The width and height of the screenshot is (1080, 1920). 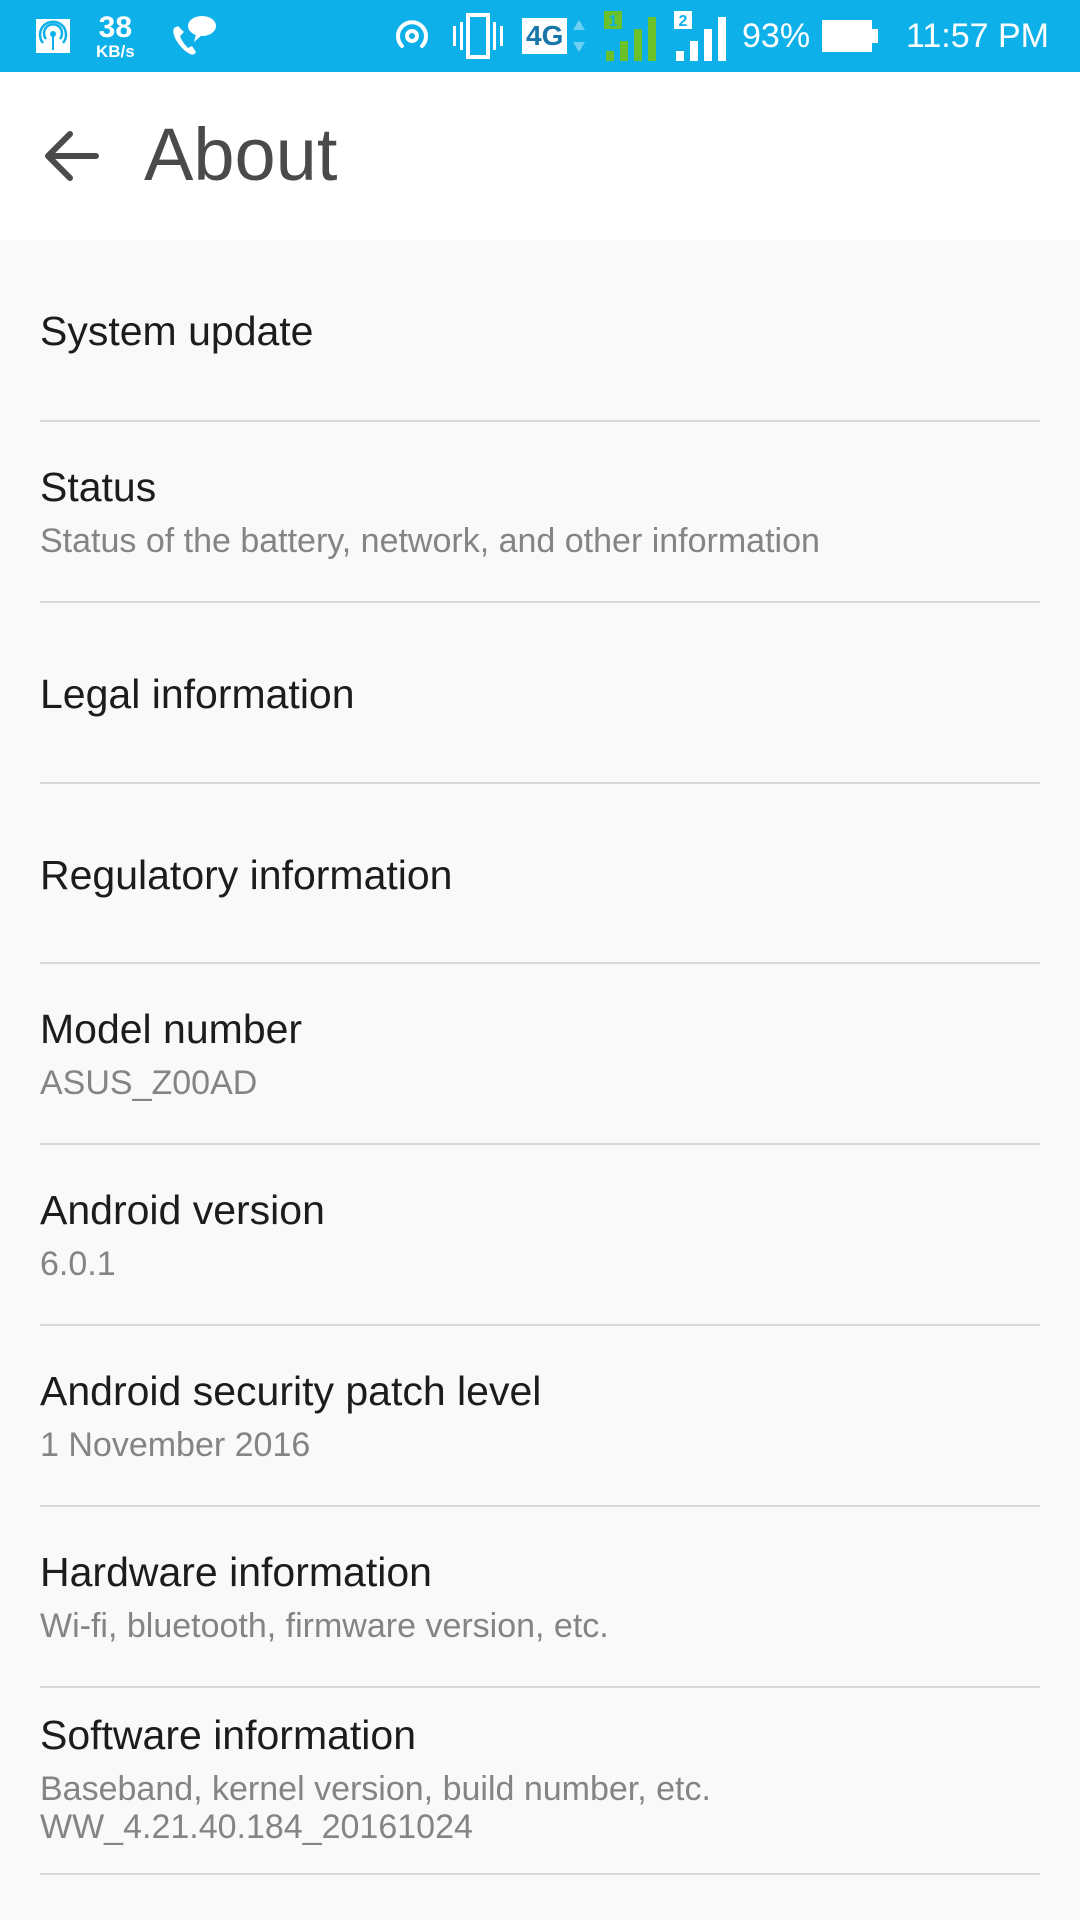 I want to click on back-button, so click(x=72, y=156).